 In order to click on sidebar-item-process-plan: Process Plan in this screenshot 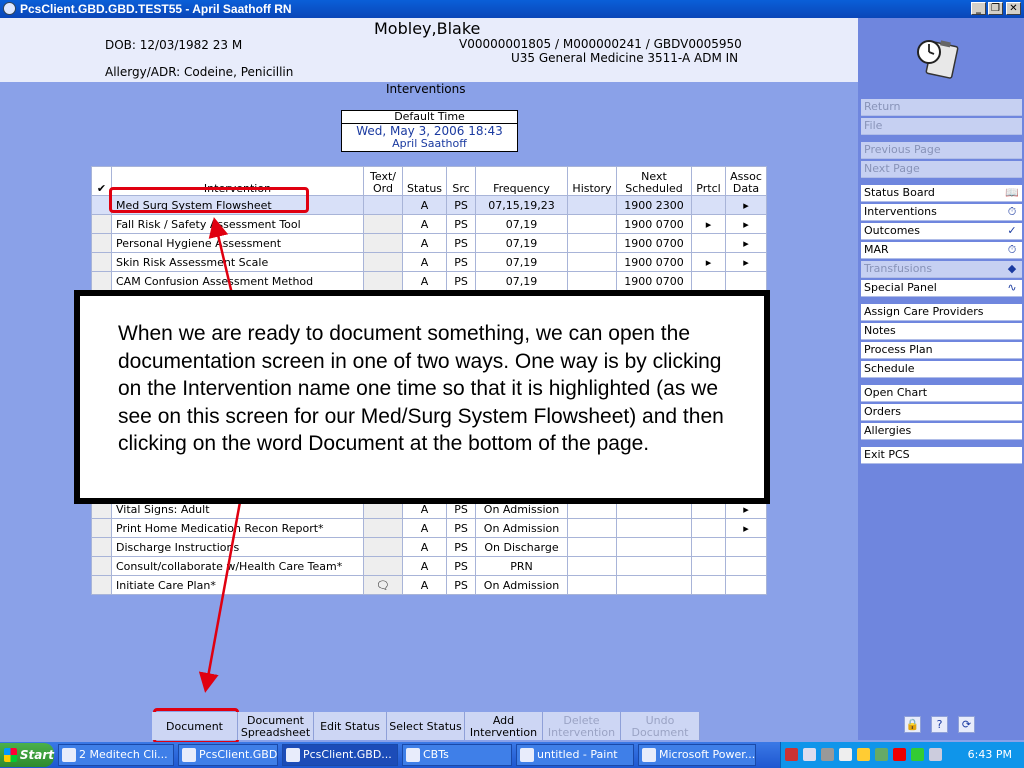, I will do `click(941, 350)`.